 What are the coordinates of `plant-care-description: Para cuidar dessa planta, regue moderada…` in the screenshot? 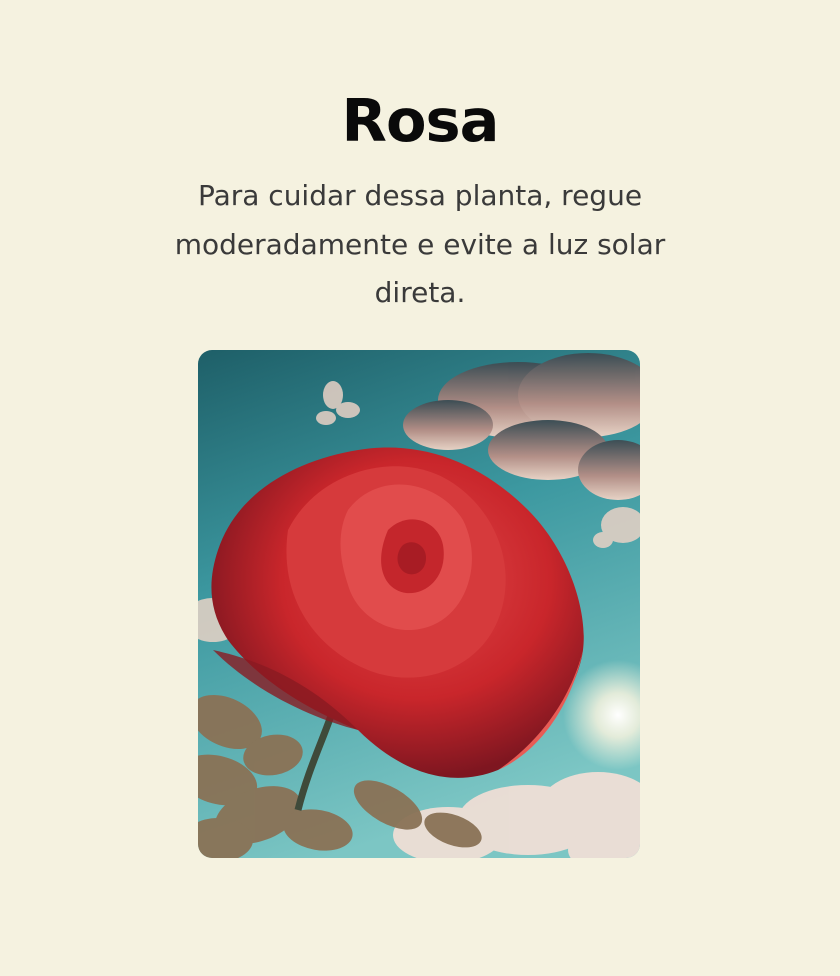 It's located at (420, 244).